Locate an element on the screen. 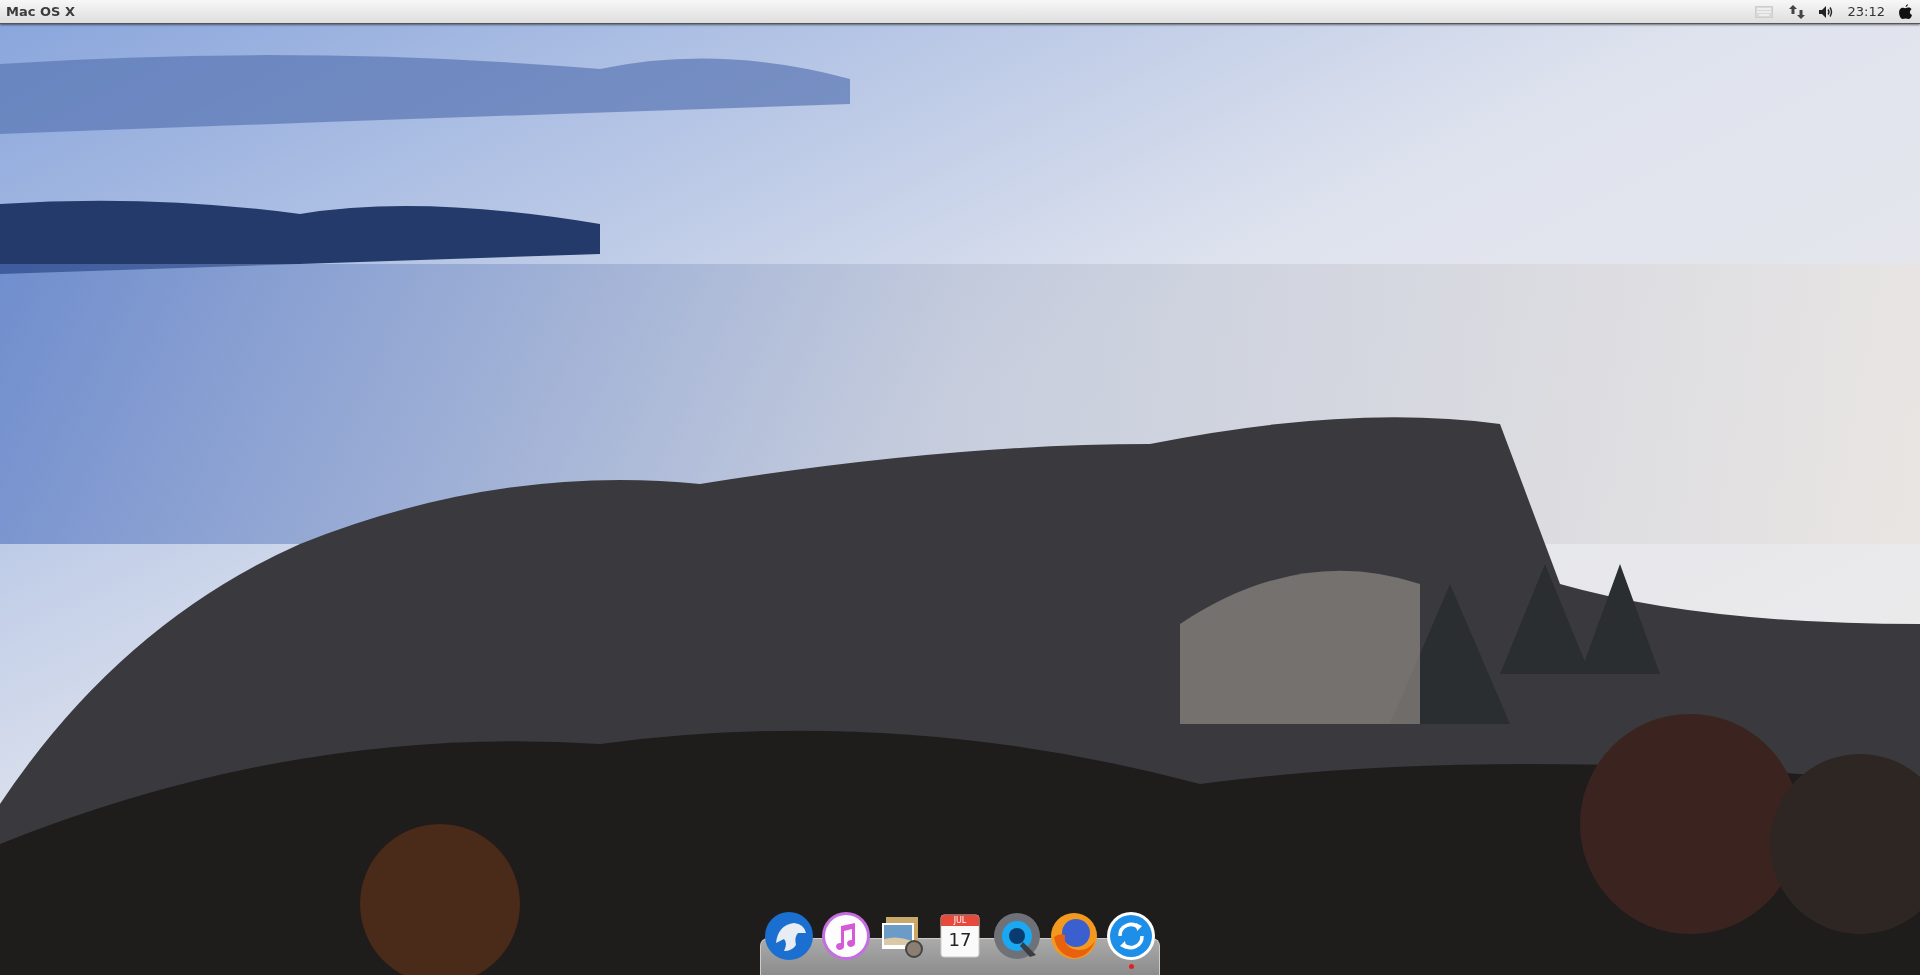 The image size is (1920, 975). sync-arrows-icon is located at coordinates (1131, 936).